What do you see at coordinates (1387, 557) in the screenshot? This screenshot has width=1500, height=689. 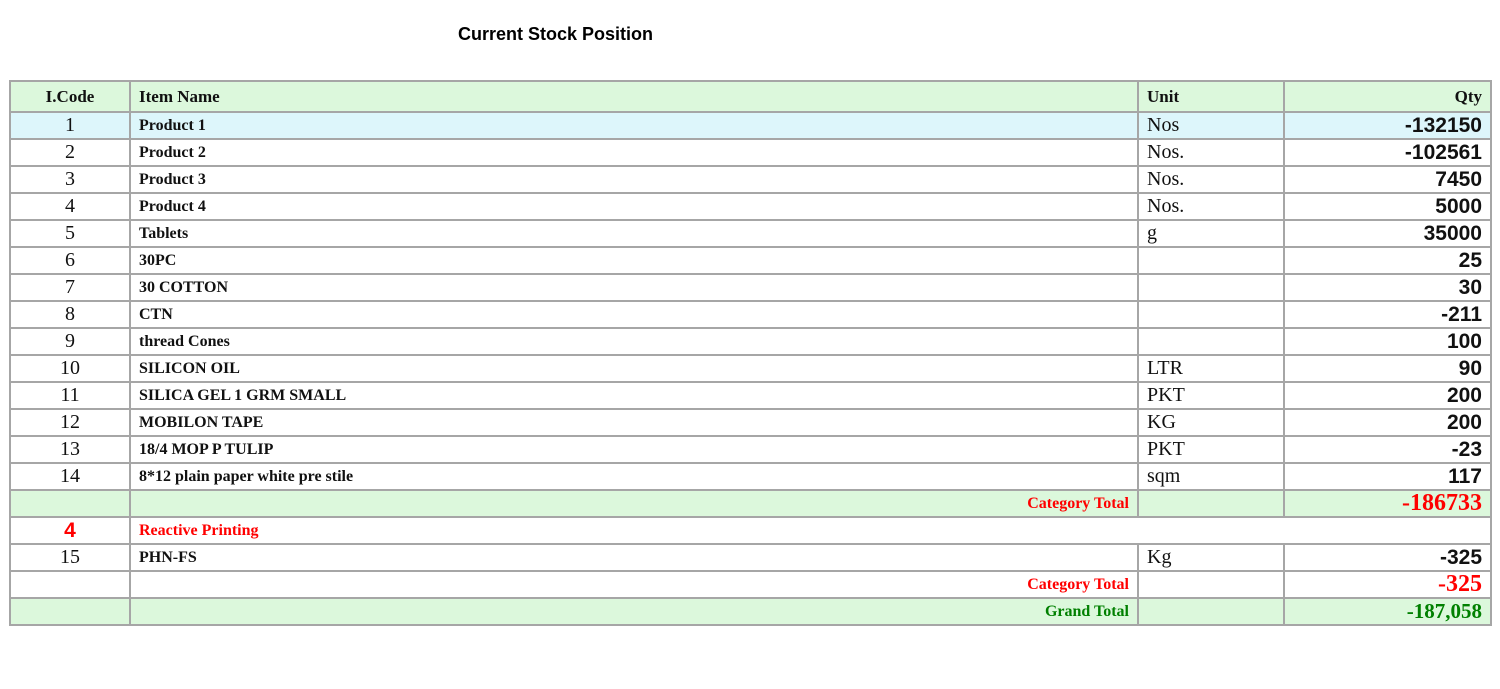 I see `item-qty: -325` at bounding box center [1387, 557].